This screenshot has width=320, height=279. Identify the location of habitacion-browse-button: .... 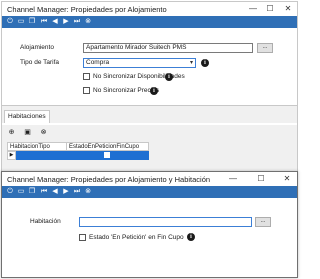
(263, 222).